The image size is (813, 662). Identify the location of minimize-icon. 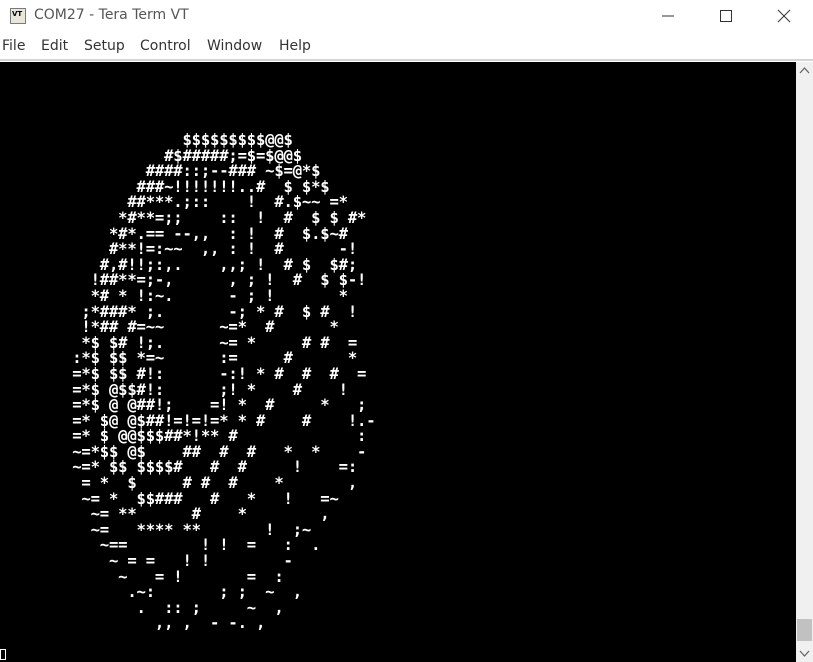
(668, 16).